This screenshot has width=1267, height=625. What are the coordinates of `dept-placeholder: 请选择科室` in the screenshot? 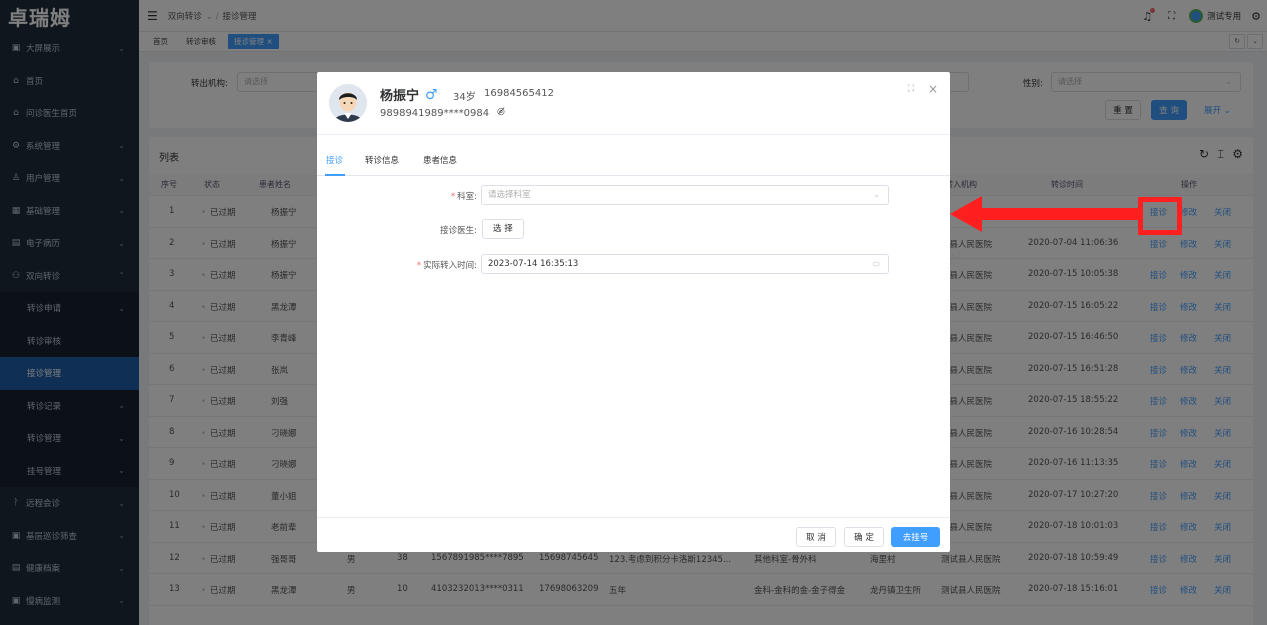 It's located at (509, 195).